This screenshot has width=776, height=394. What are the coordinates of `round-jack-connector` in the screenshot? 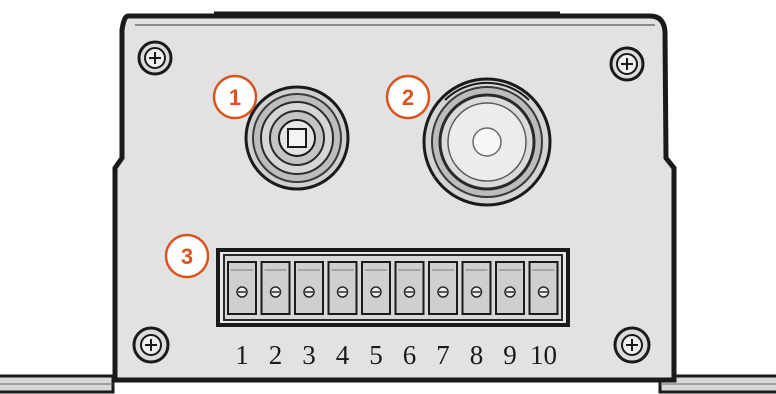 It's located at (297, 138).